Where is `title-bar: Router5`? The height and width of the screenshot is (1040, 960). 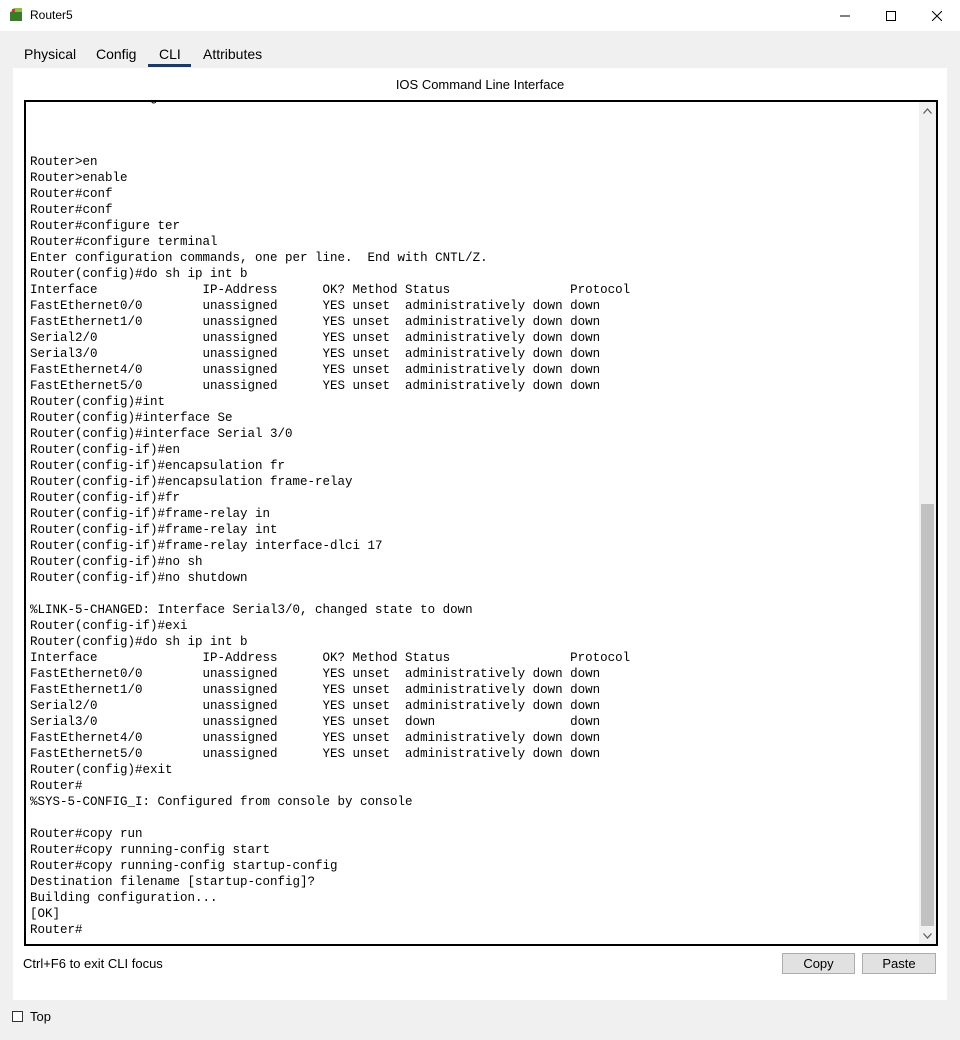
title-bar: Router5 is located at coordinates (480, 15).